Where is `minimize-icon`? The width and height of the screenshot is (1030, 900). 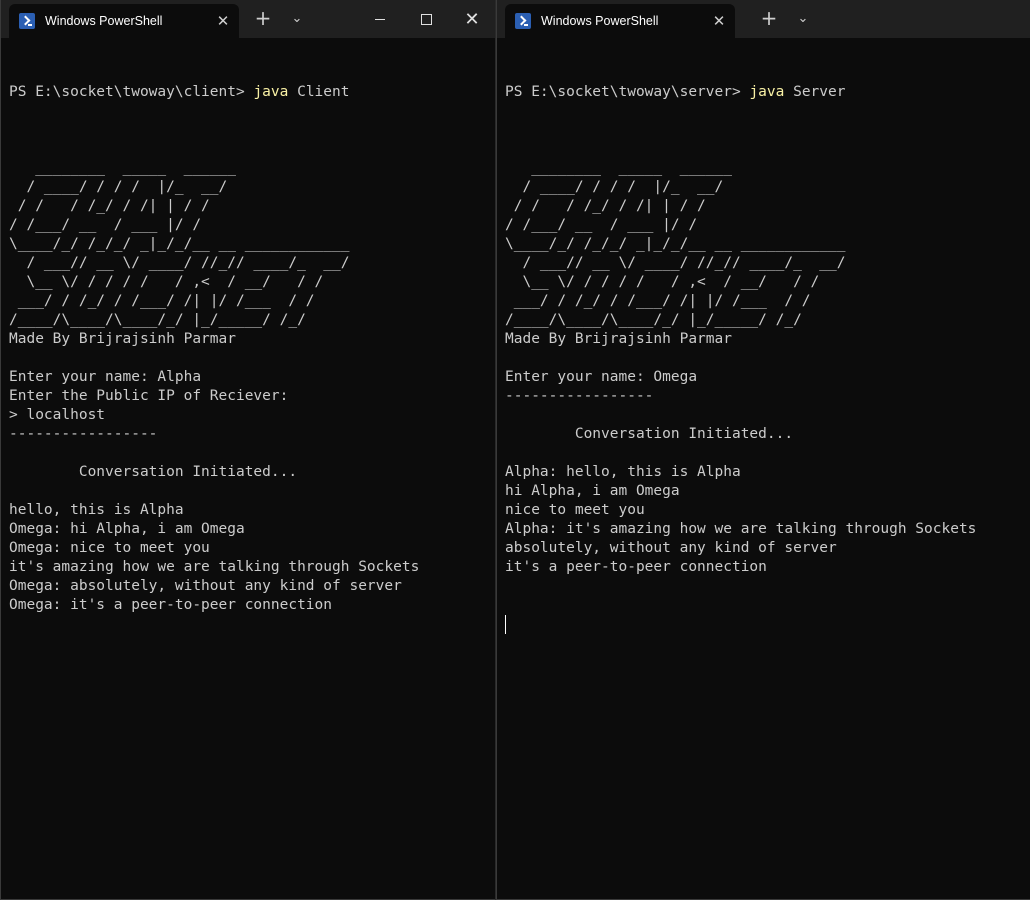 minimize-icon is located at coordinates (380, 19).